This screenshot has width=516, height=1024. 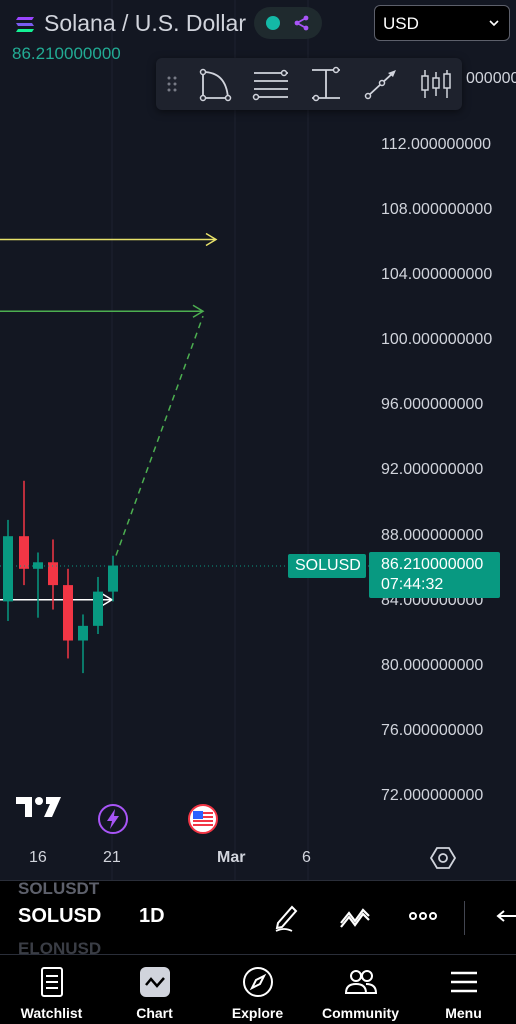 What do you see at coordinates (494, 23) in the screenshot?
I see `chevron-down-icon` at bounding box center [494, 23].